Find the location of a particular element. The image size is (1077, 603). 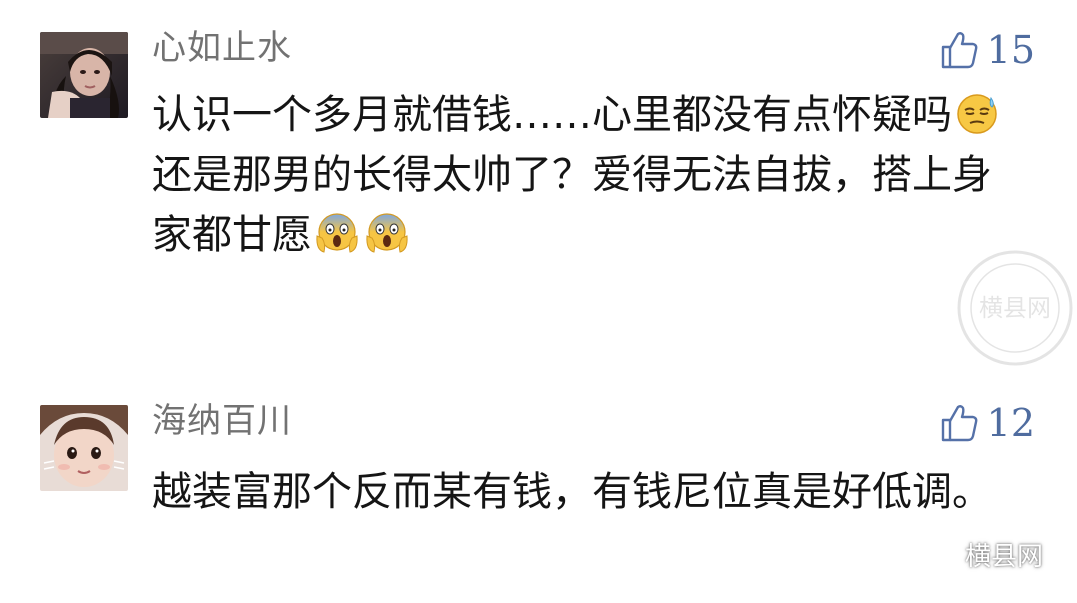

like-button: 15 is located at coordinates (987, 50).